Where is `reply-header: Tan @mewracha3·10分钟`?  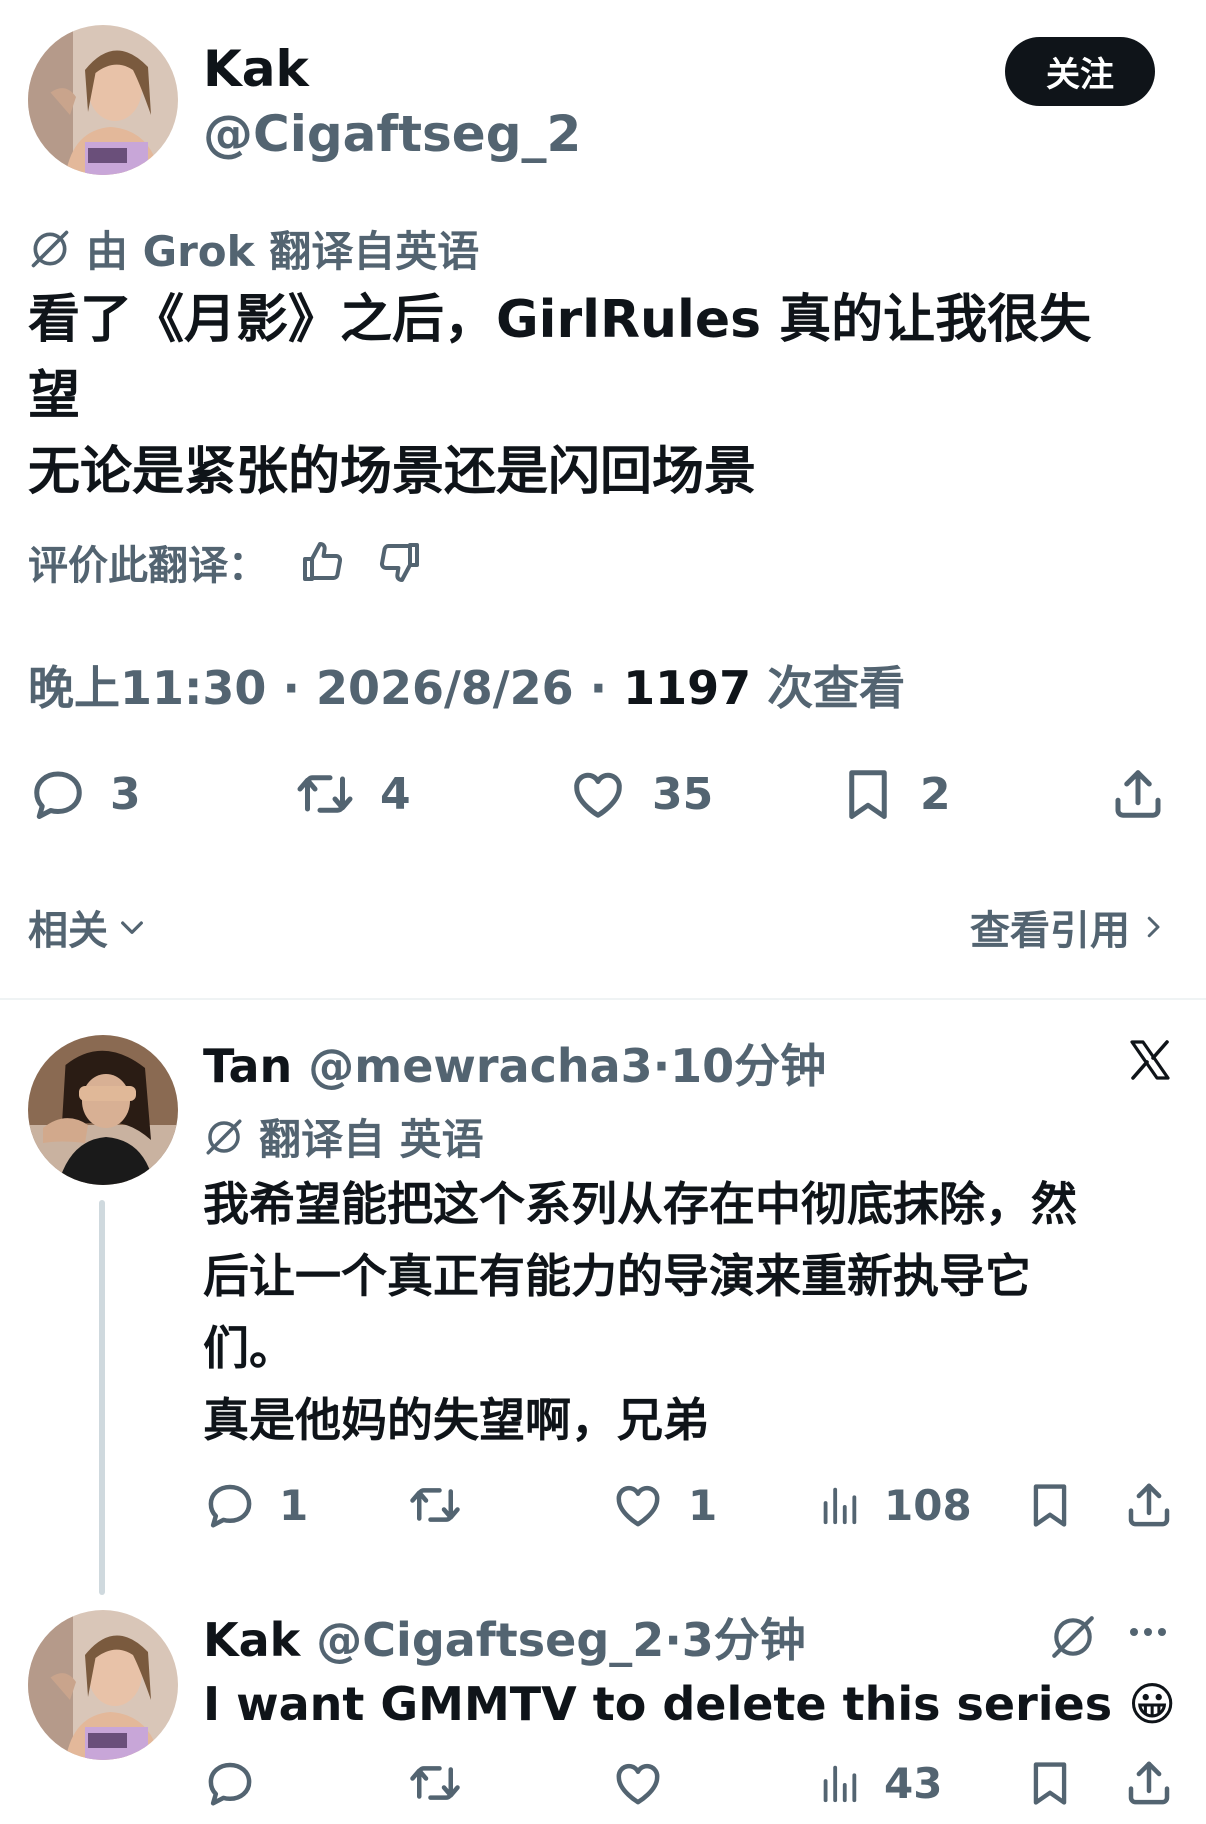
reply-header: Tan @mewracha3·10分钟 is located at coordinates (514, 1063).